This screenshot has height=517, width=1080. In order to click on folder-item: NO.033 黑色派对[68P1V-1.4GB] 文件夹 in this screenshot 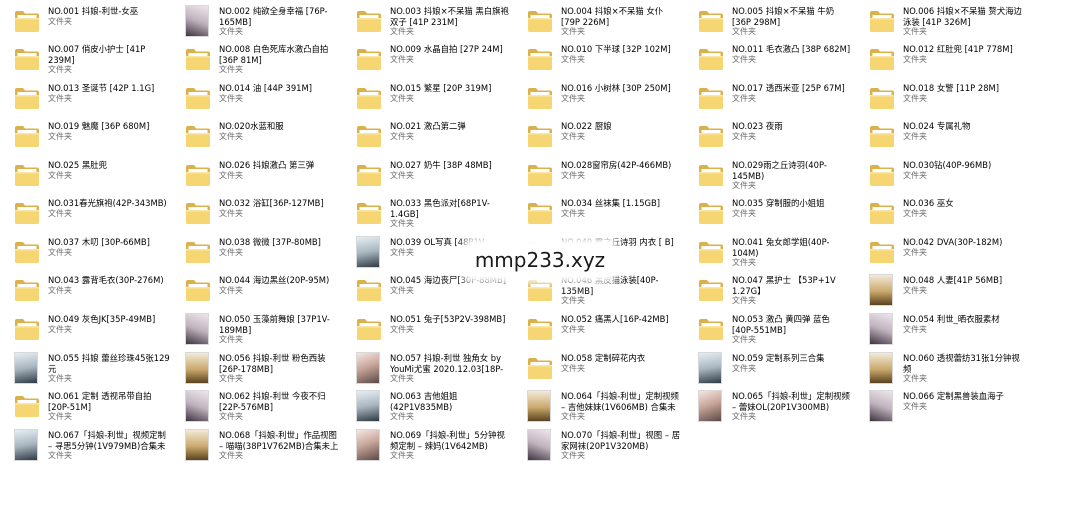, I will do `click(427, 214)`.